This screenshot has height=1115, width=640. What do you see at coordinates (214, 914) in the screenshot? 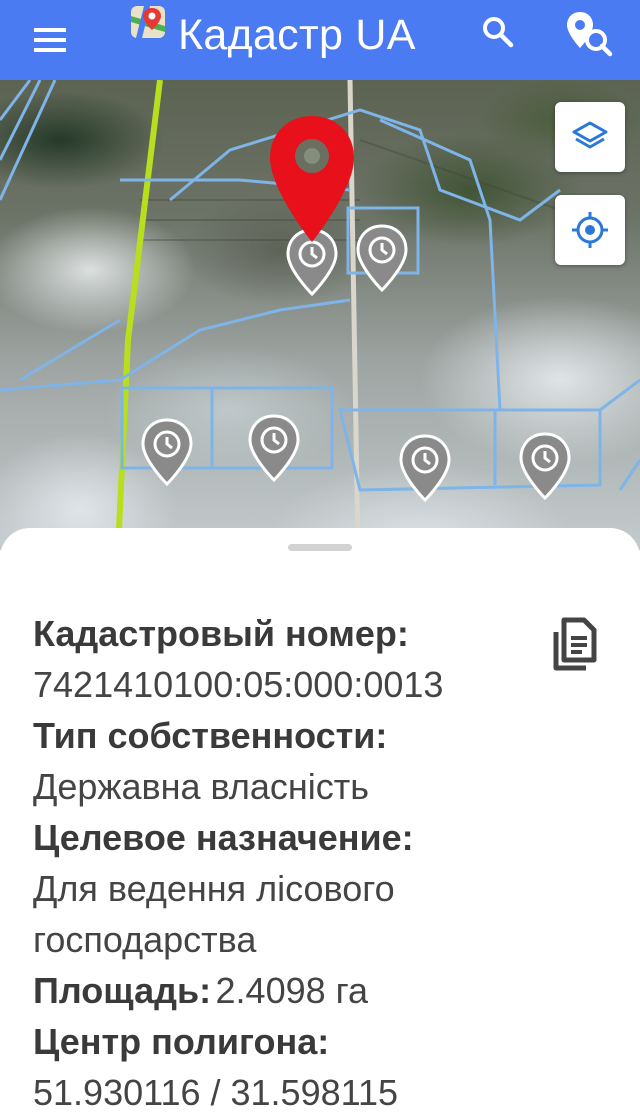
I see `purpose-value: Для ведення лісового господарства` at bounding box center [214, 914].